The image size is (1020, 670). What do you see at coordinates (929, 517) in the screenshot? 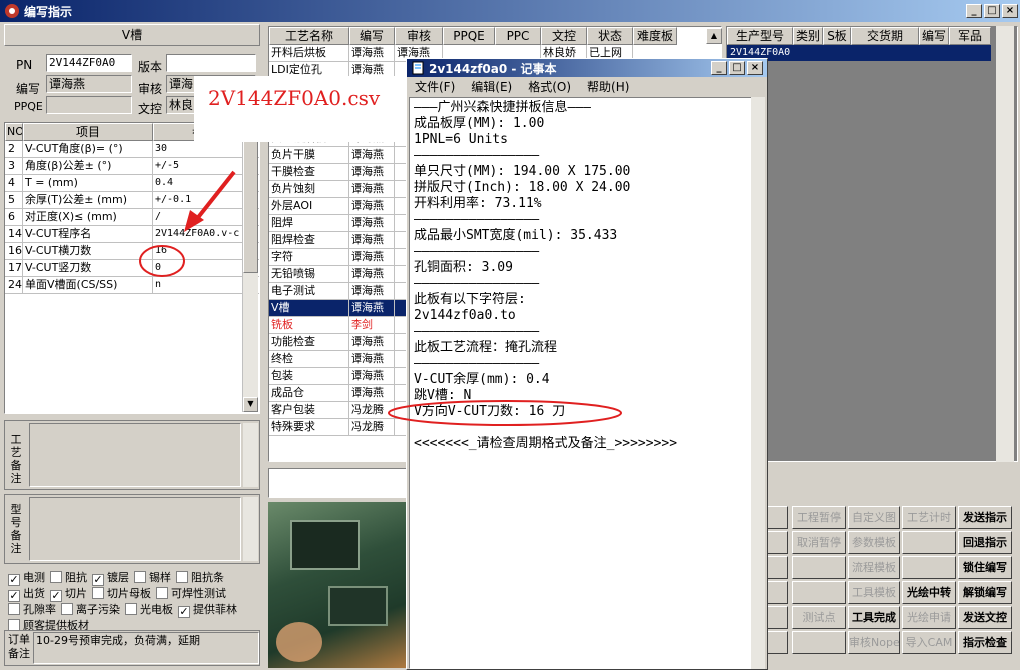
I see `action-button: 工艺计时` at bounding box center [929, 517].